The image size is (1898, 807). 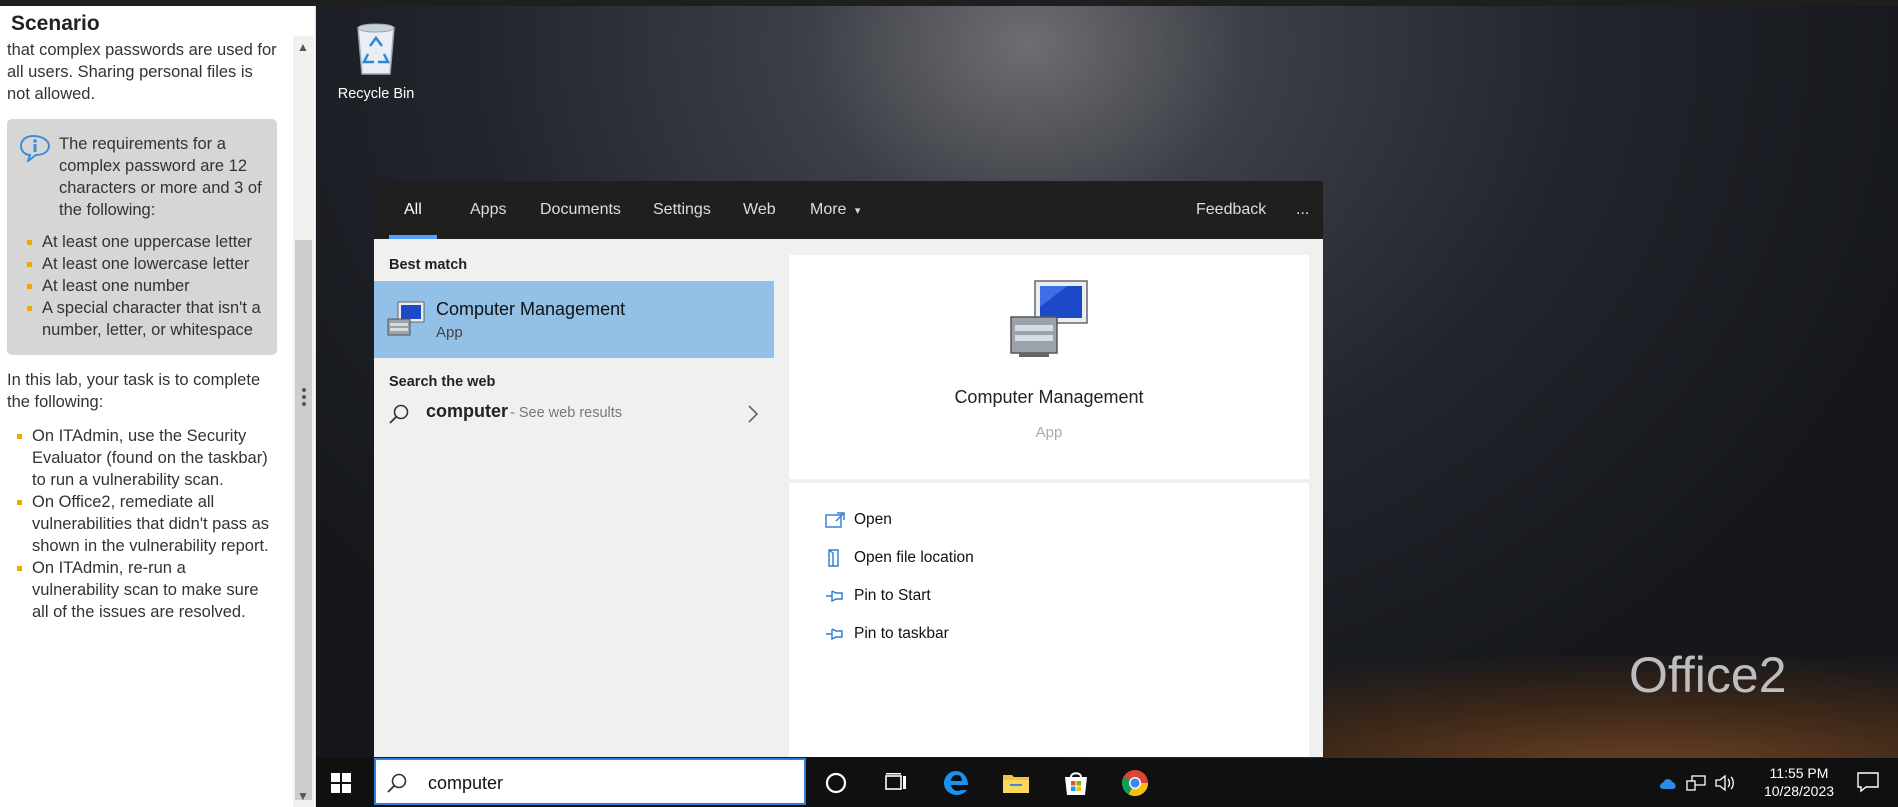 I want to click on tab-web: Web, so click(x=759, y=210).